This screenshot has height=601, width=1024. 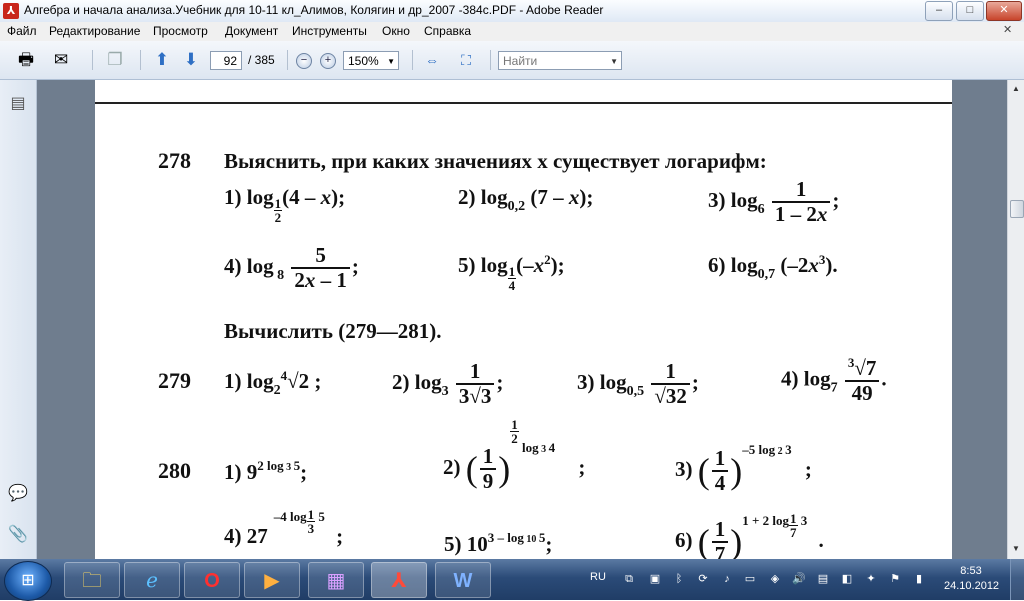 What do you see at coordinates (511, 272) in the screenshot?
I see `math-expression: 5) log 1 4 (–x2);` at bounding box center [511, 272].